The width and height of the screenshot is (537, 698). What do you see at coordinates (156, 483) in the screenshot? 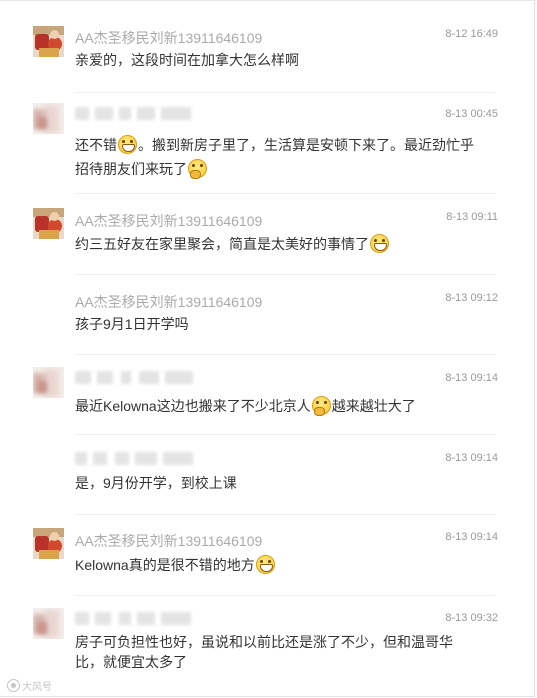
I see `comment-text: 是，9月份开学，到校上课` at bounding box center [156, 483].